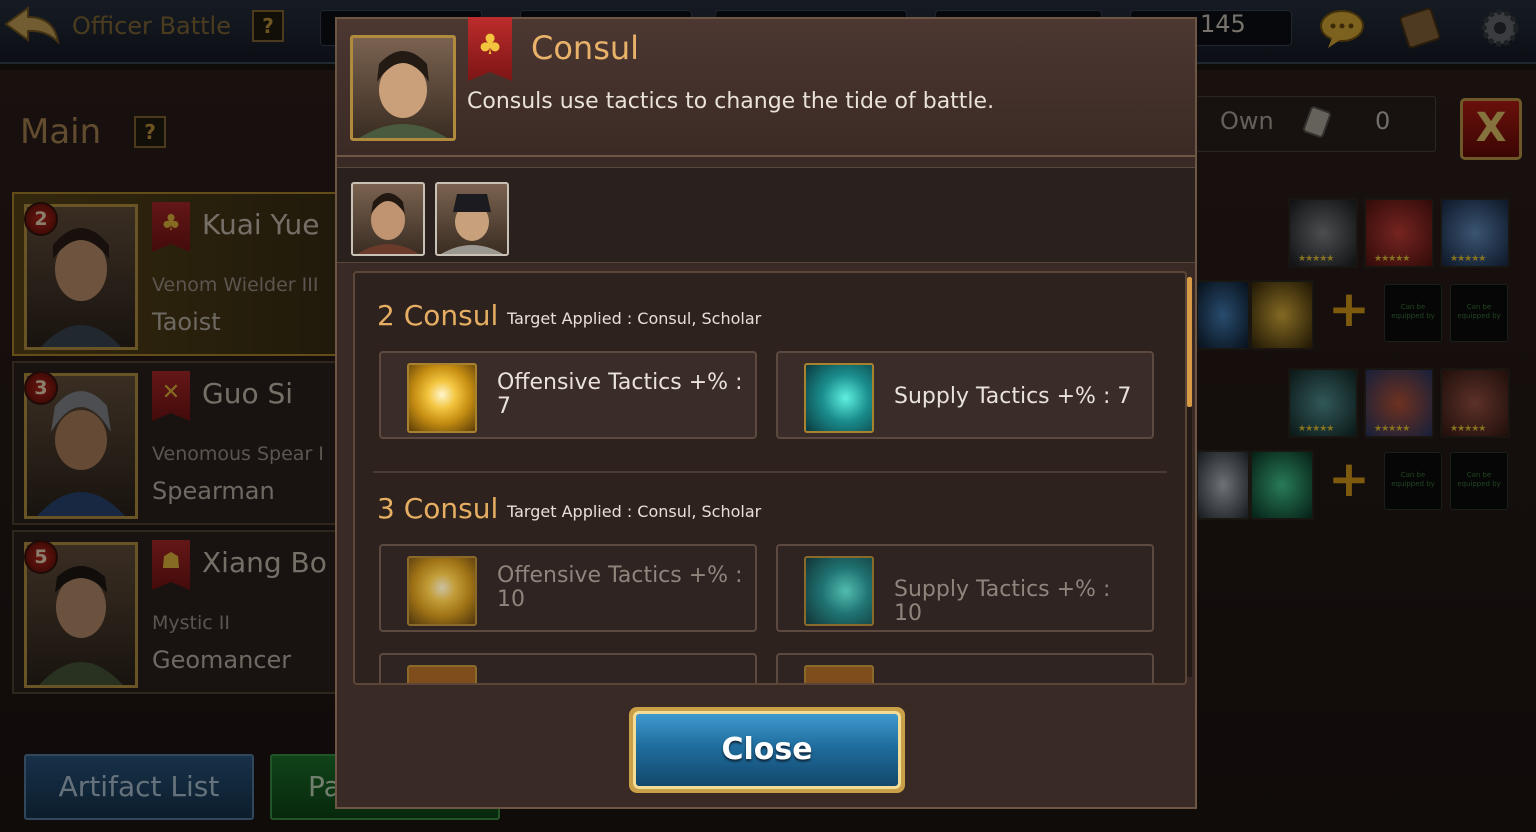  What do you see at coordinates (620, 394) in the screenshot?
I see `effect-label: Offensive Tactics +% : 7` at bounding box center [620, 394].